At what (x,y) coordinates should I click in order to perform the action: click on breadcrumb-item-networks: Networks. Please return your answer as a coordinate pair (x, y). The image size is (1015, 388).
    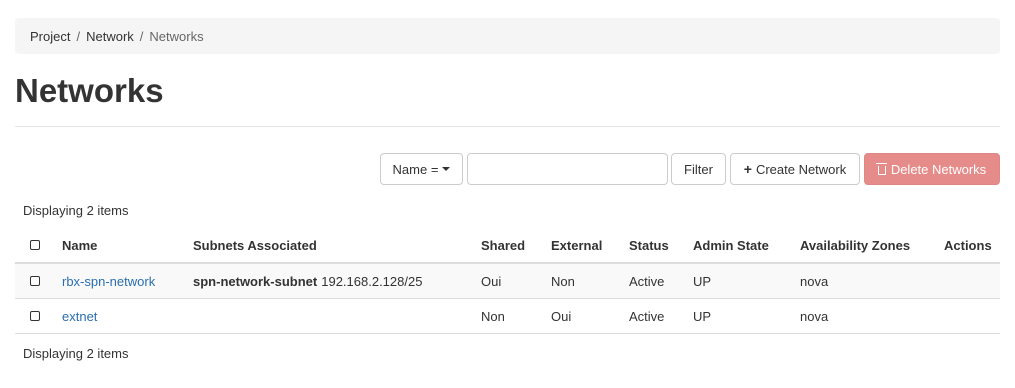
    Looking at the image, I should click on (176, 36).